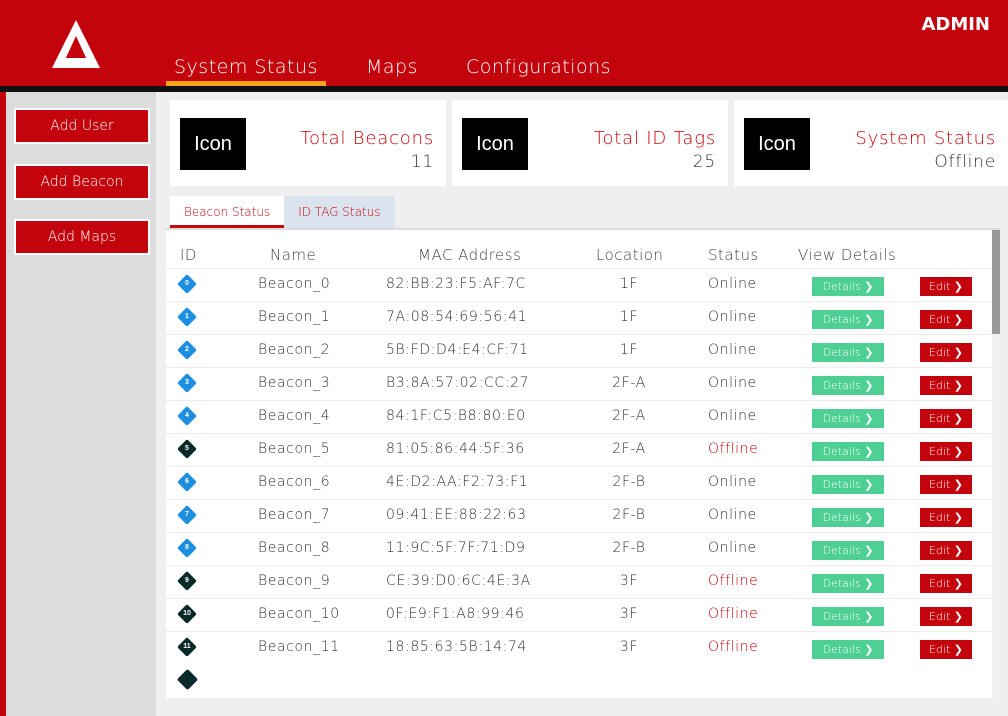 The width and height of the screenshot is (1008, 716). Describe the element at coordinates (630, 255) in the screenshot. I see `header-location: Location` at that location.